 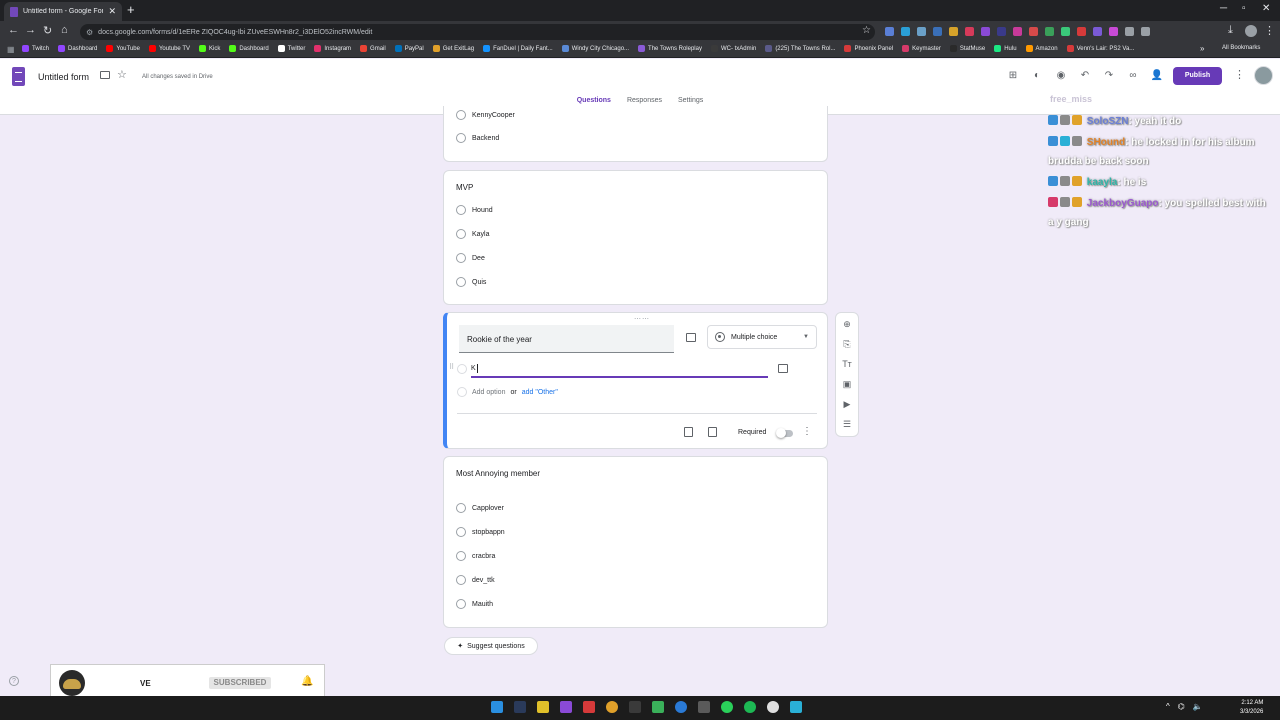 I want to click on site-info-icon: ⚙, so click(x=89, y=32).